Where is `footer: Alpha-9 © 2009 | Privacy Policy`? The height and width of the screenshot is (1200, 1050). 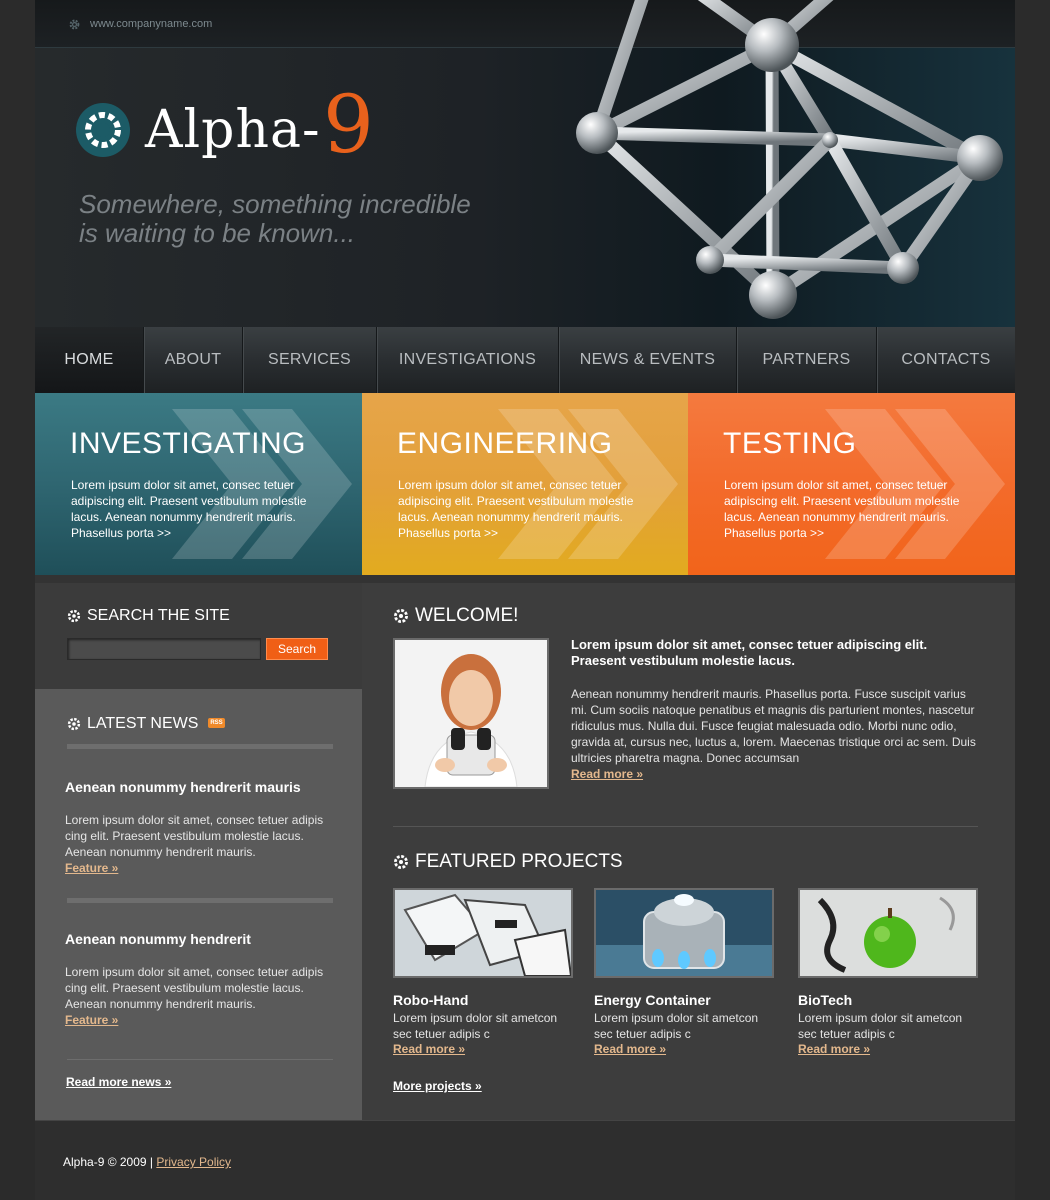 footer: Alpha-9 © 2009 | Privacy Policy is located at coordinates (525, 1160).